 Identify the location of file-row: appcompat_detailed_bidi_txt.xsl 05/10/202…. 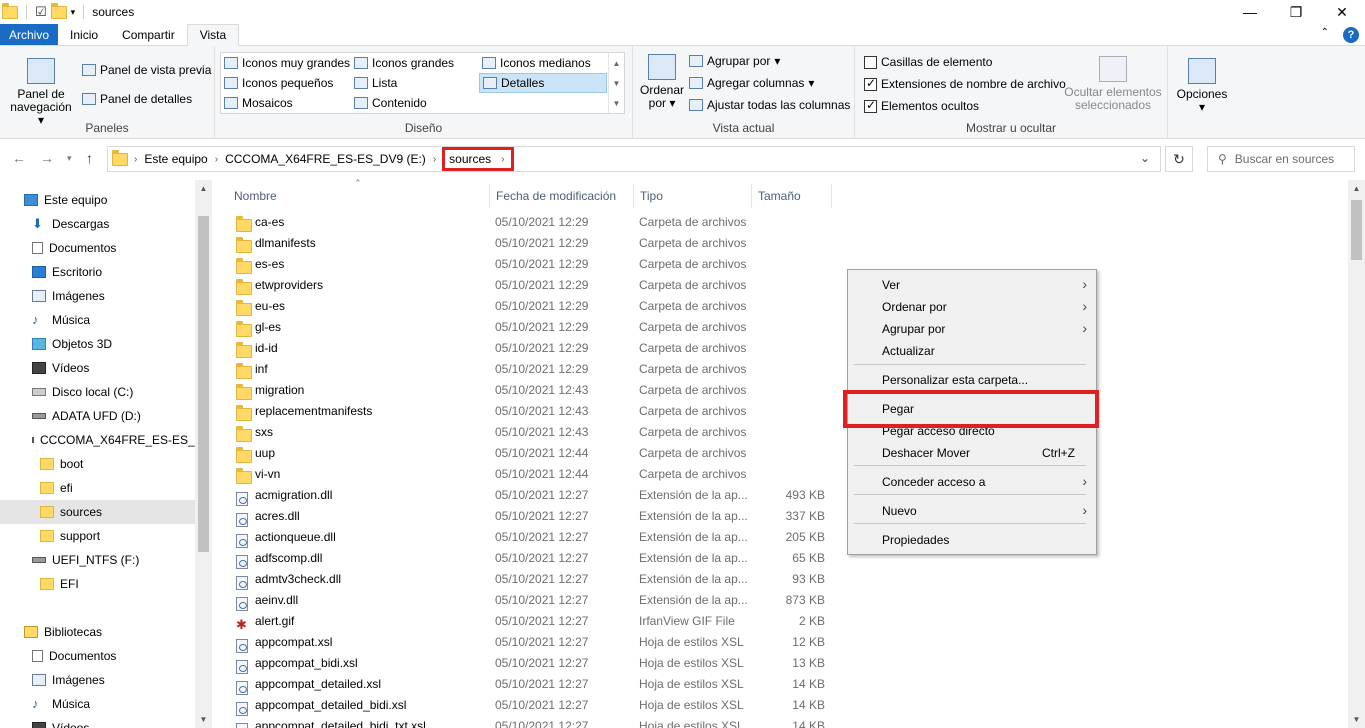
(781, 722).